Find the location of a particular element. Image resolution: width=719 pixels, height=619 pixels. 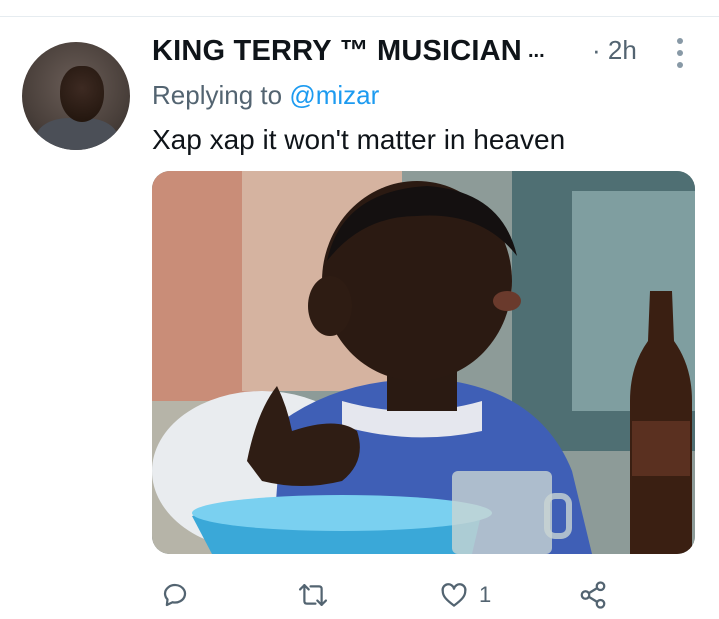

tweet-text: Xap xap it won't matter in heaven is located at coordinates (359, 139).